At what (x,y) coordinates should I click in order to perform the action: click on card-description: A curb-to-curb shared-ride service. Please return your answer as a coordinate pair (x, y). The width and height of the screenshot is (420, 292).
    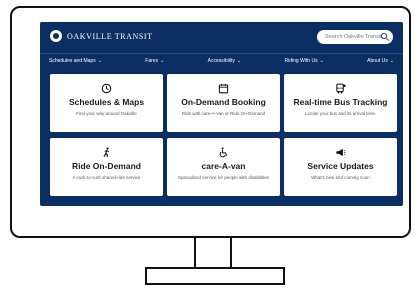
    Looking at the image, I should click on (106, 177).